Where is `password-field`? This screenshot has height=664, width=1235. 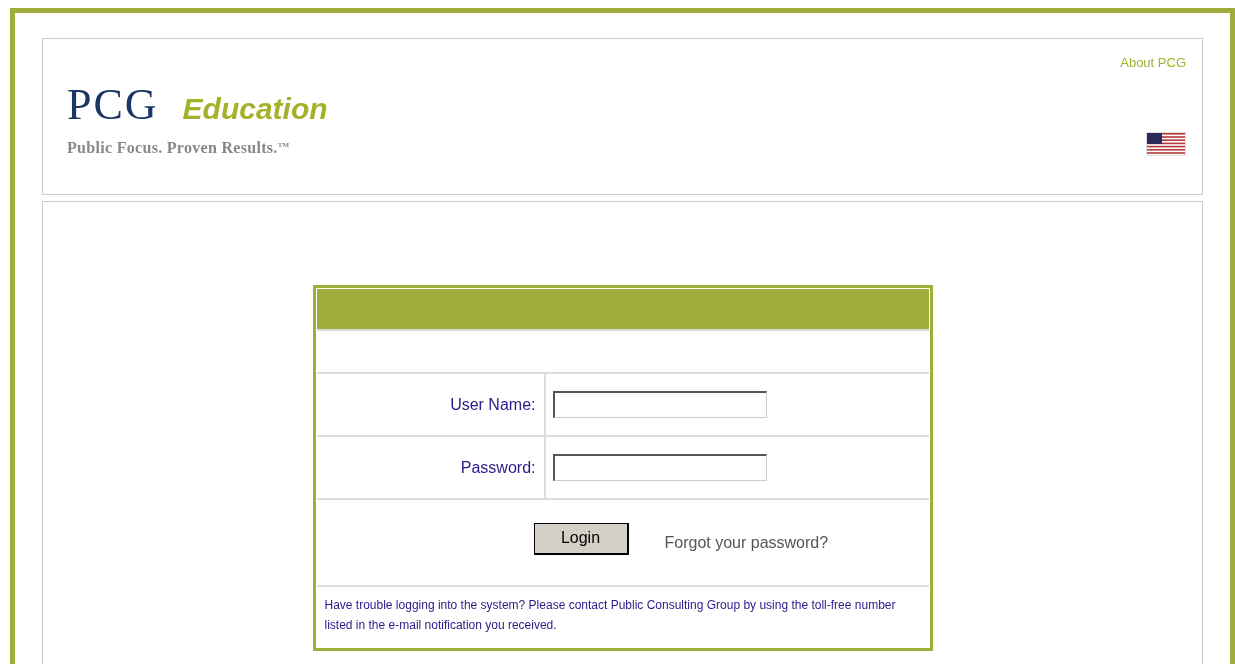
password-field is located at coordinates (659, 467).